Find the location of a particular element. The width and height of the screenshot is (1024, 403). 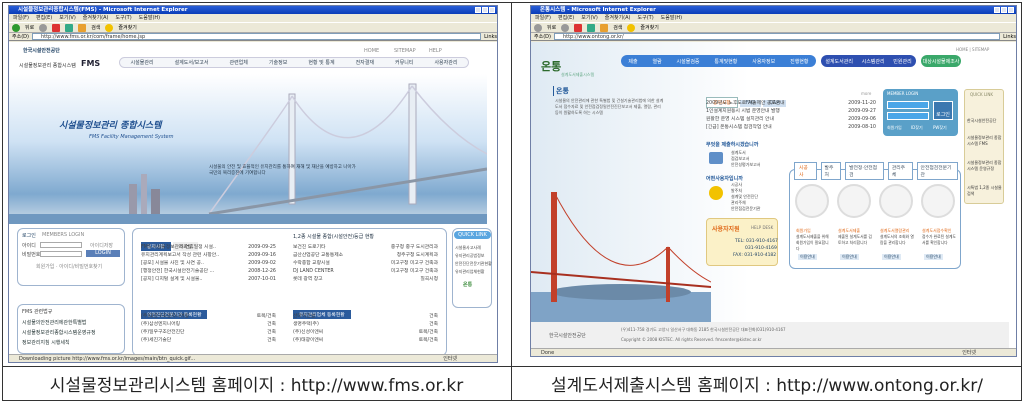

quick-link: 시설물사고사례 is located at coordinates (468, 248).